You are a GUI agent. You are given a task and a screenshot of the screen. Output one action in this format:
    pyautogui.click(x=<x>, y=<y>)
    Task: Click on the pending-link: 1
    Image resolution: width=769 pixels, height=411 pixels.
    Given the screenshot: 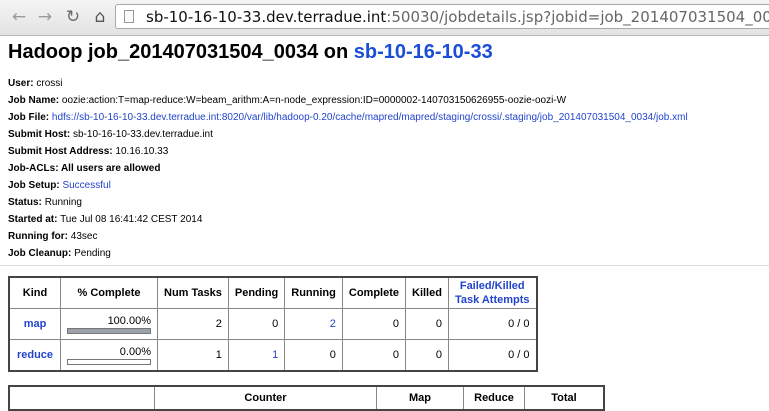 What is the action you would take?
    pyautogui.click(x=275, y=355)
    